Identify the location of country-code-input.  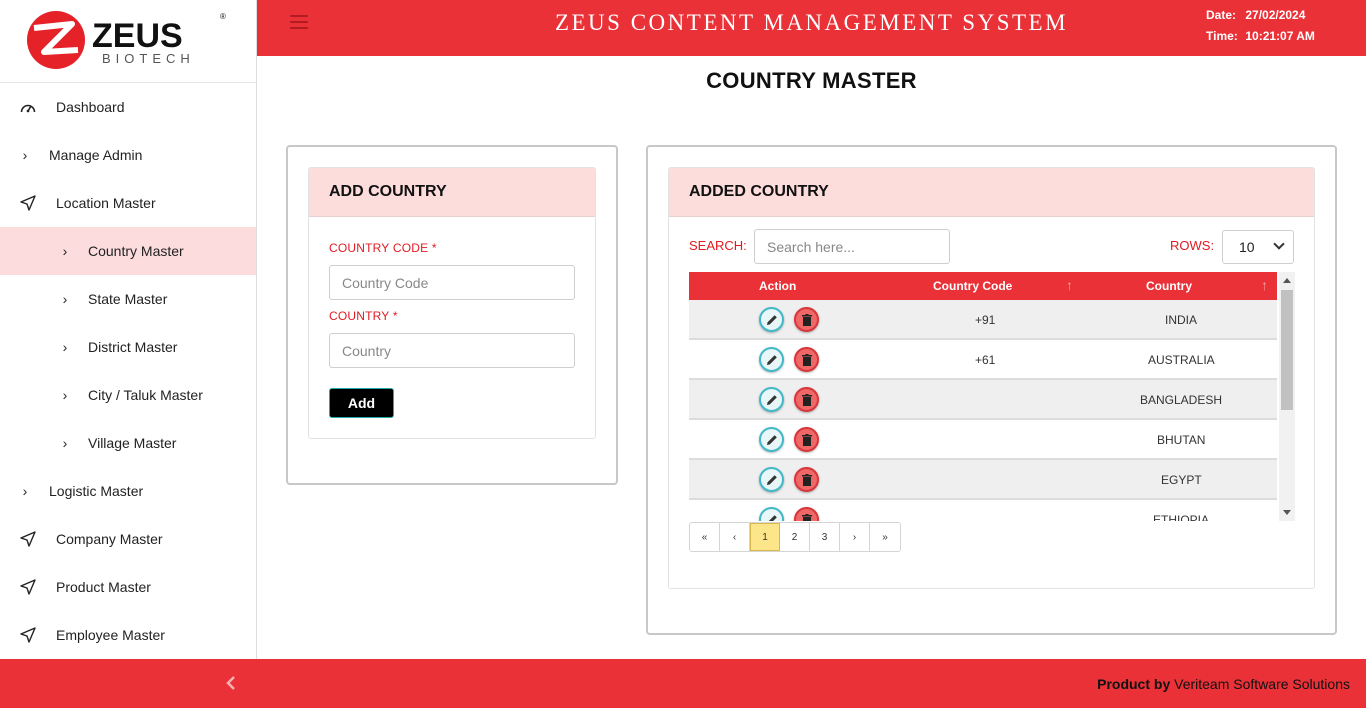
(452, 282).